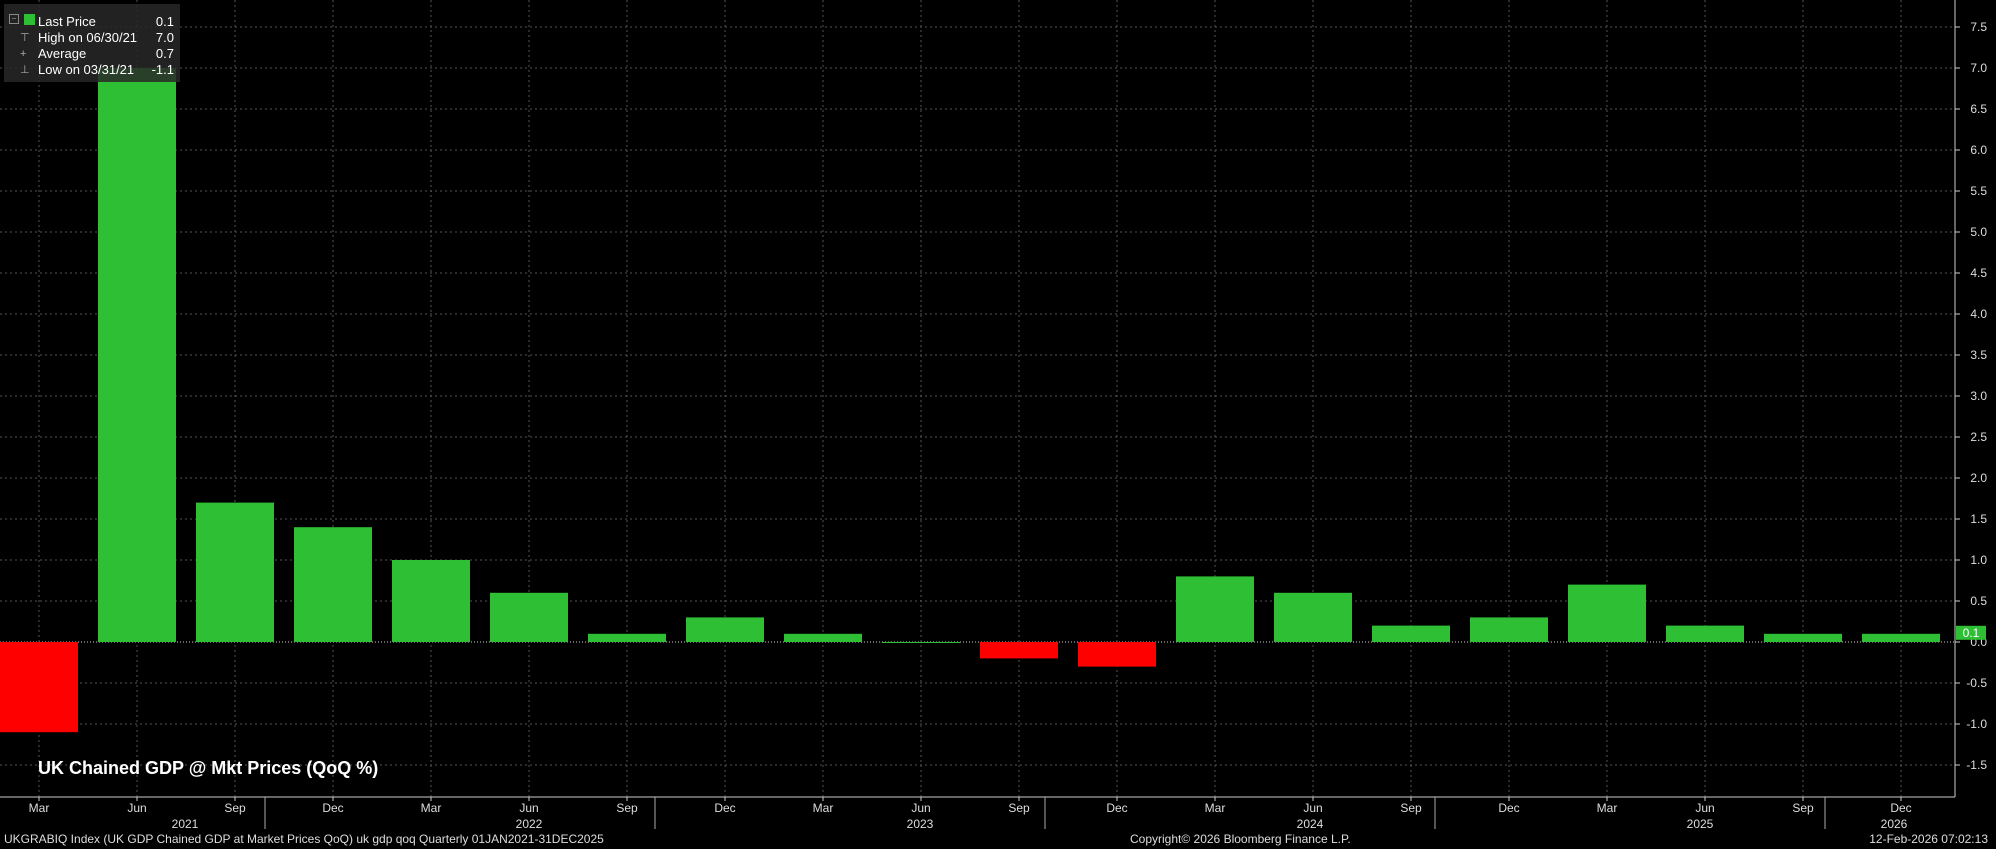 The image size is (1996, 849). I want to click on x-year-label: 2024, so click(1310, 824).